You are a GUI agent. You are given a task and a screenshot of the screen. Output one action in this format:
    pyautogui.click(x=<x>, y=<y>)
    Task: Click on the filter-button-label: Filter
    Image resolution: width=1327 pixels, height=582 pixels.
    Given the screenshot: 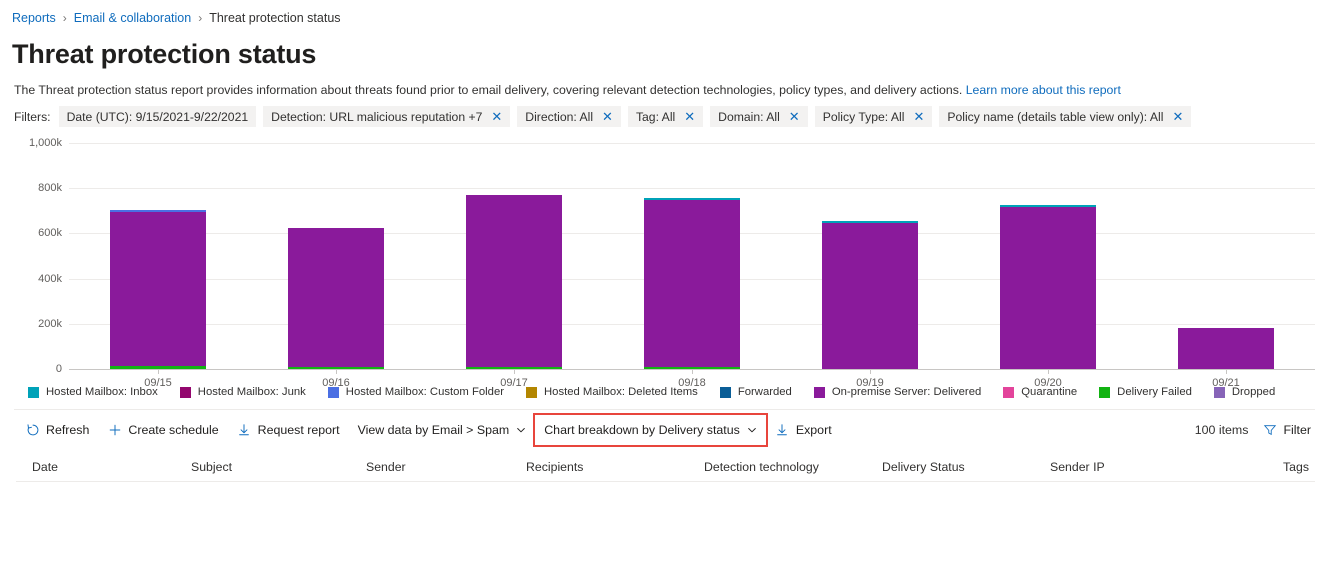 What is the action you would take?
    pyautogui.click(x=1297, y=430)
    